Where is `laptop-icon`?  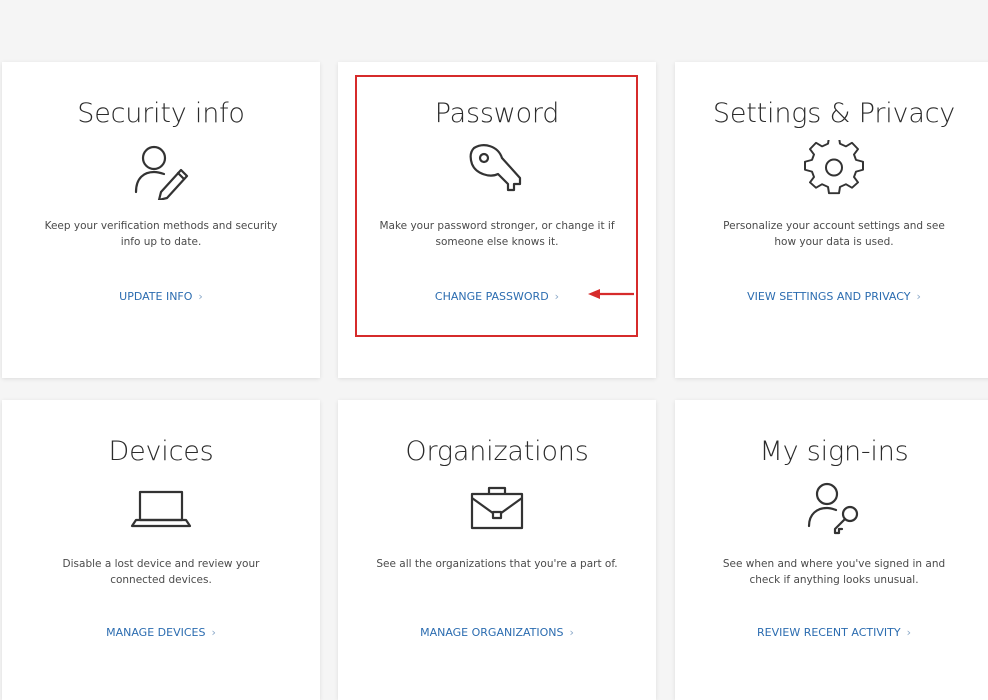
laptop-icon is located at coordinates (161, 508).